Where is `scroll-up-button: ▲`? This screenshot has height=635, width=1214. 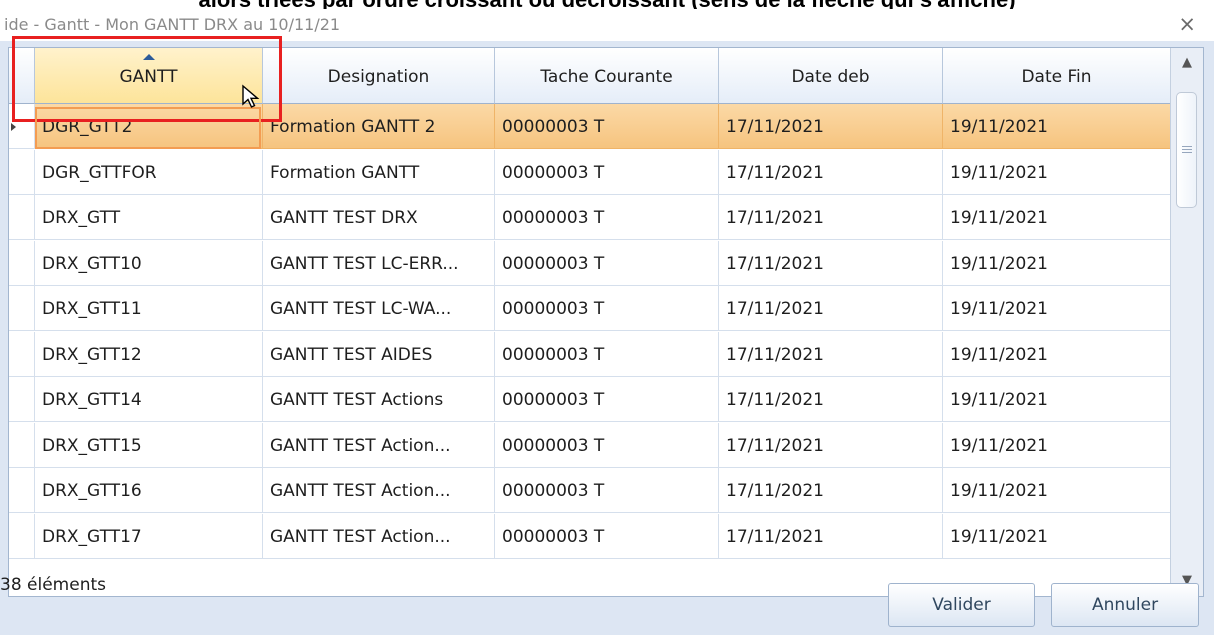 scroll-up-button: ▲ is located at coordinates (1187, 63).